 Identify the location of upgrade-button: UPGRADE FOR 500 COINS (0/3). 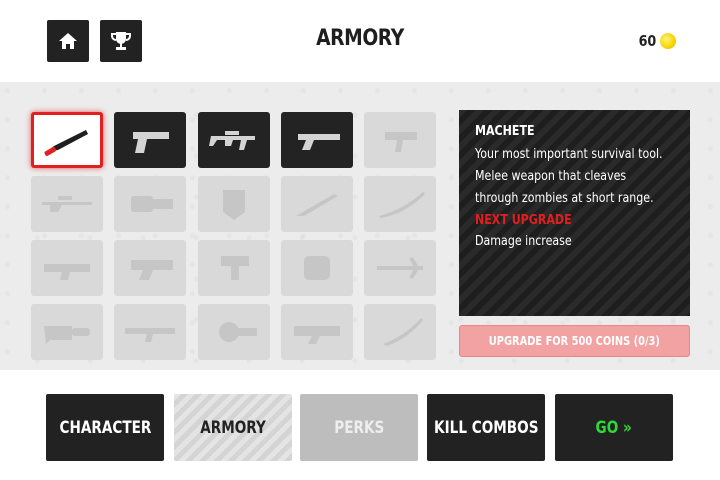
(574, 341).